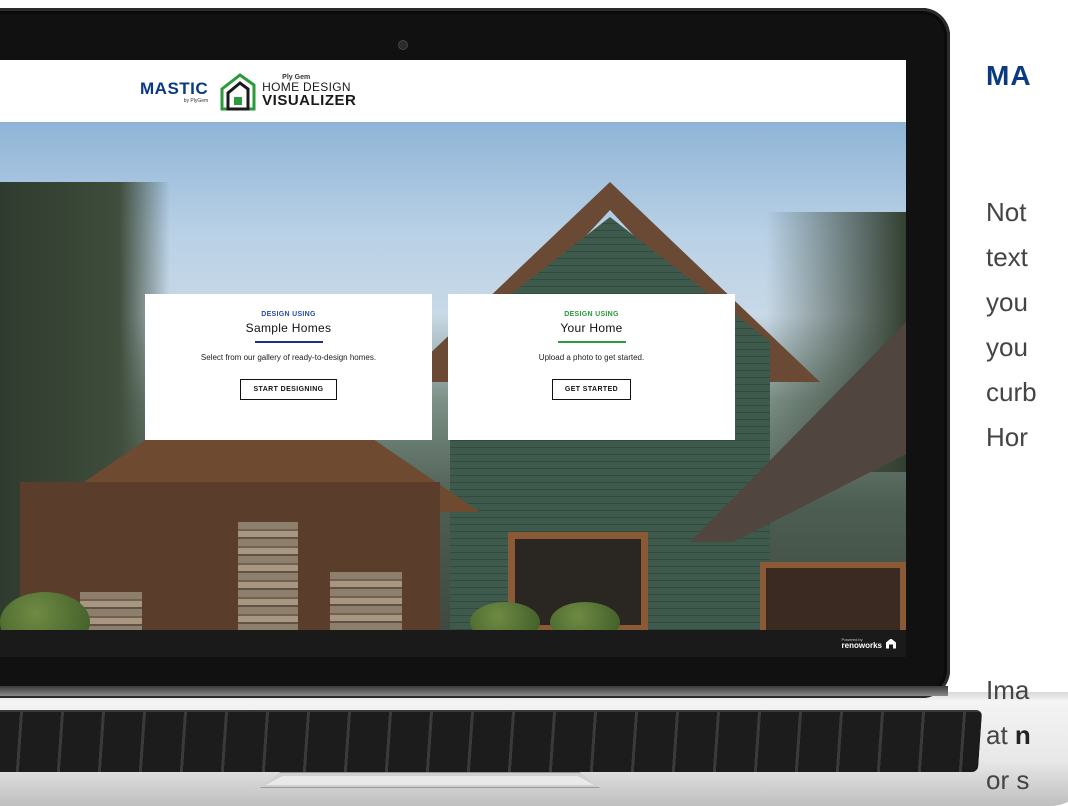 The image size is (1068, 806). What do you see at coordinates (1008, 780) in the screenshot?
I see `side-line: or s` at bounding box center [1008, 780].